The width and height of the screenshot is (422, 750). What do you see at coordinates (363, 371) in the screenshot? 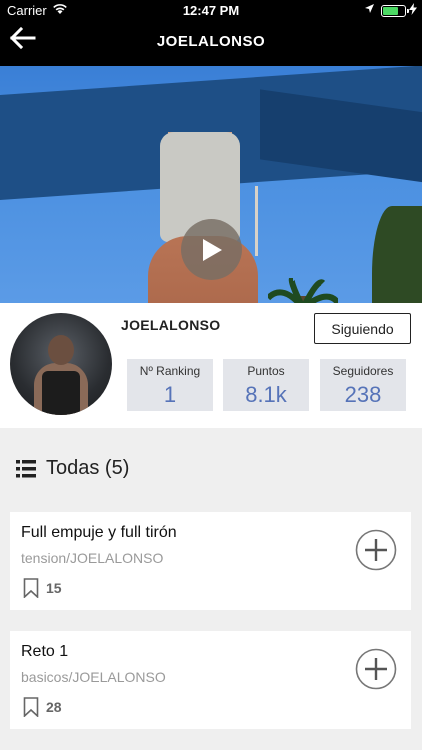
I see `stat-label: Seguidores` at bounding box center [363, 371].